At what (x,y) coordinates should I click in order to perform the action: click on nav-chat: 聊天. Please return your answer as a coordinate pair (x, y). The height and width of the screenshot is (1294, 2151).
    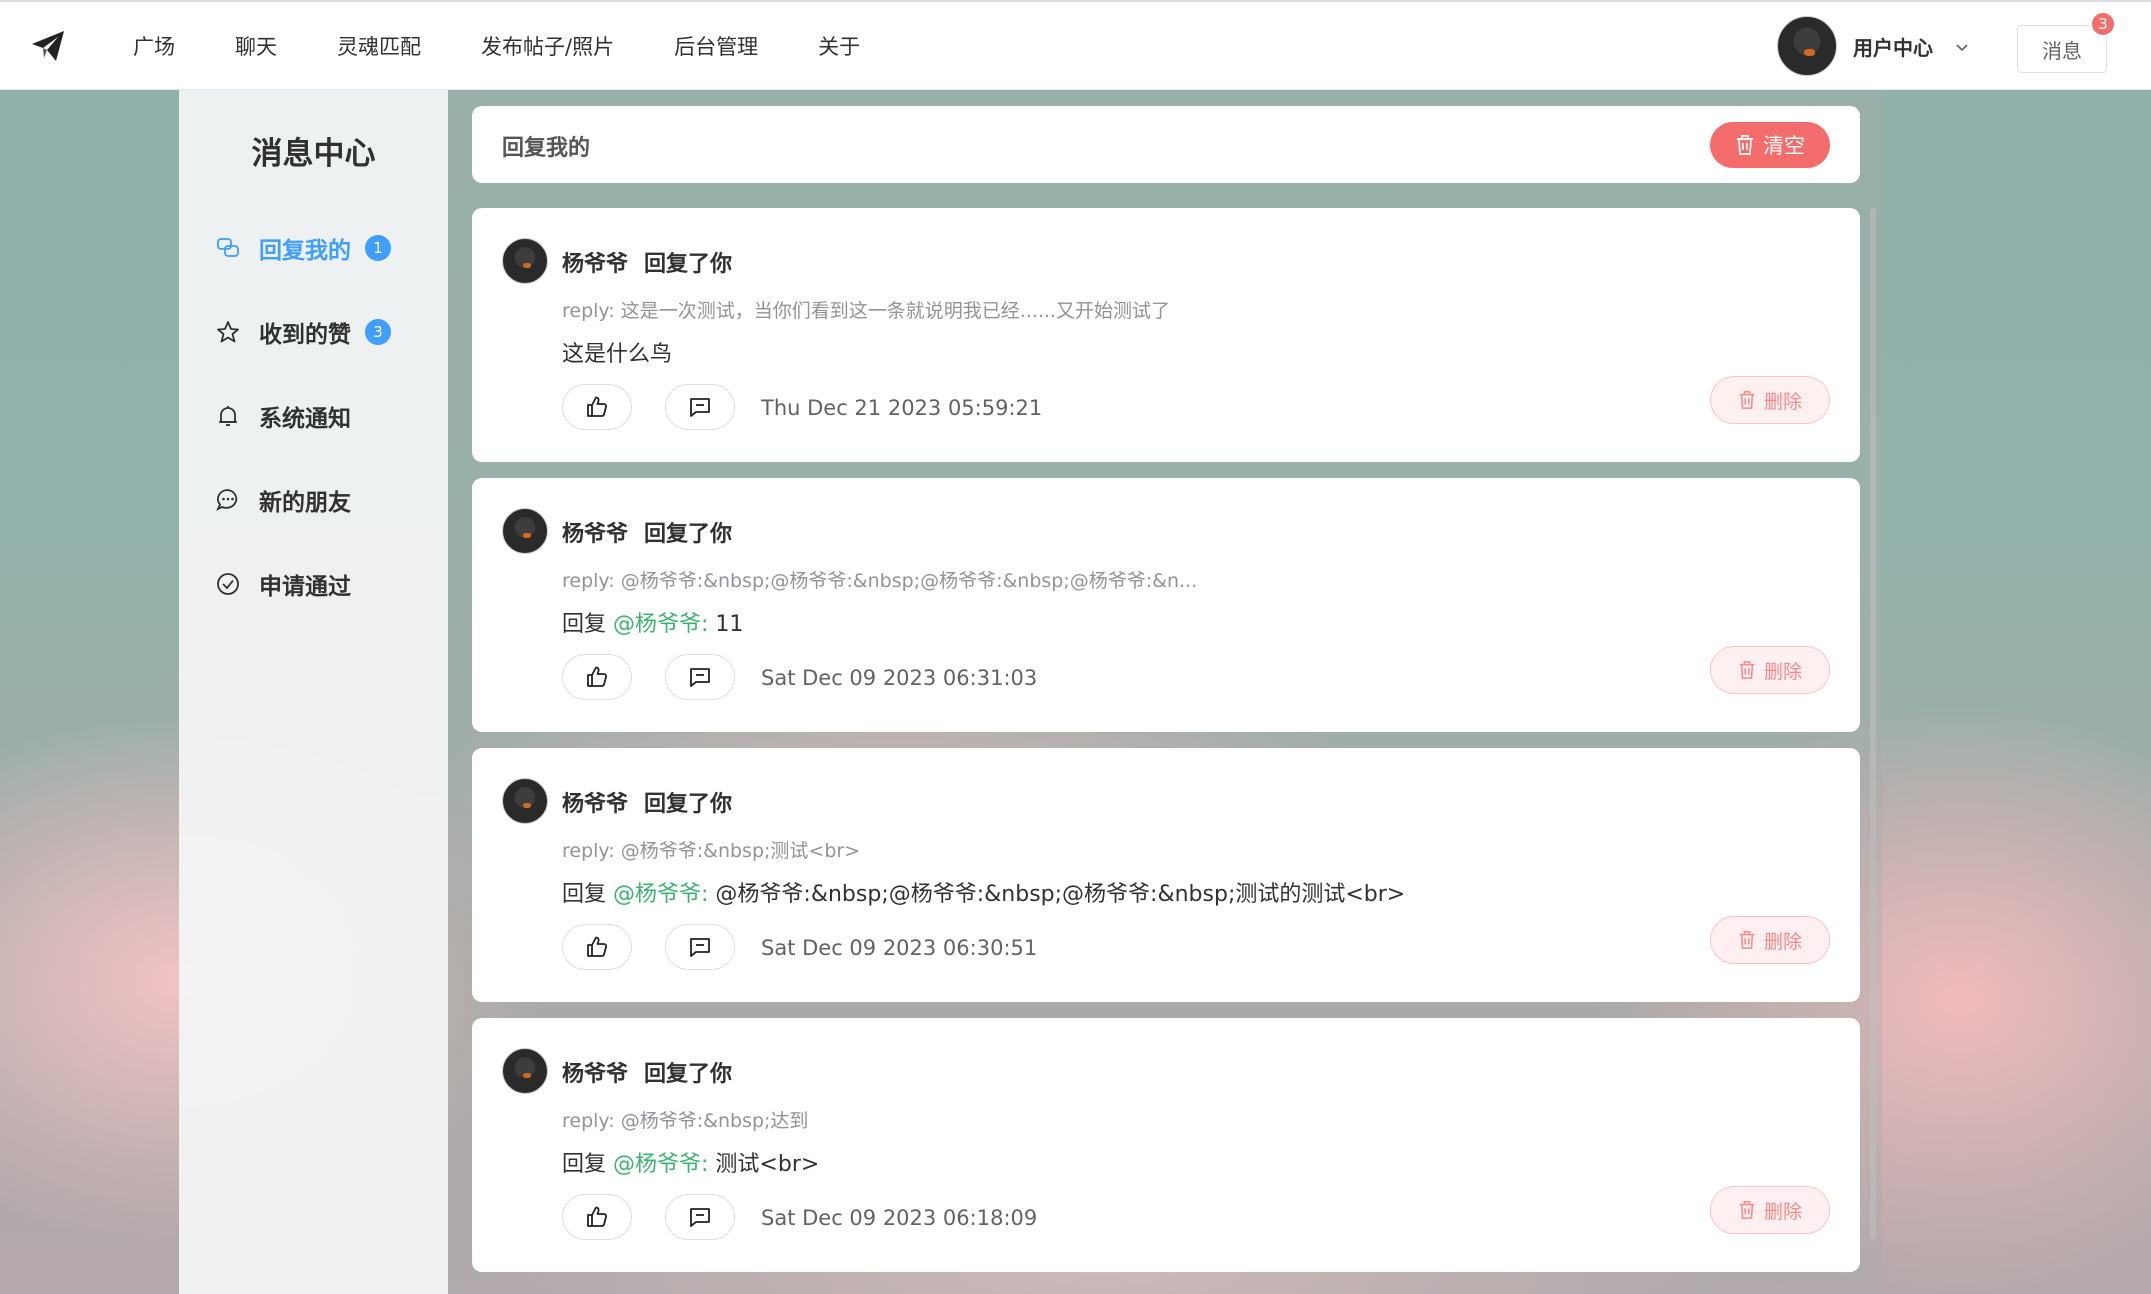
    Looking at the image, I should click on (256, 46).